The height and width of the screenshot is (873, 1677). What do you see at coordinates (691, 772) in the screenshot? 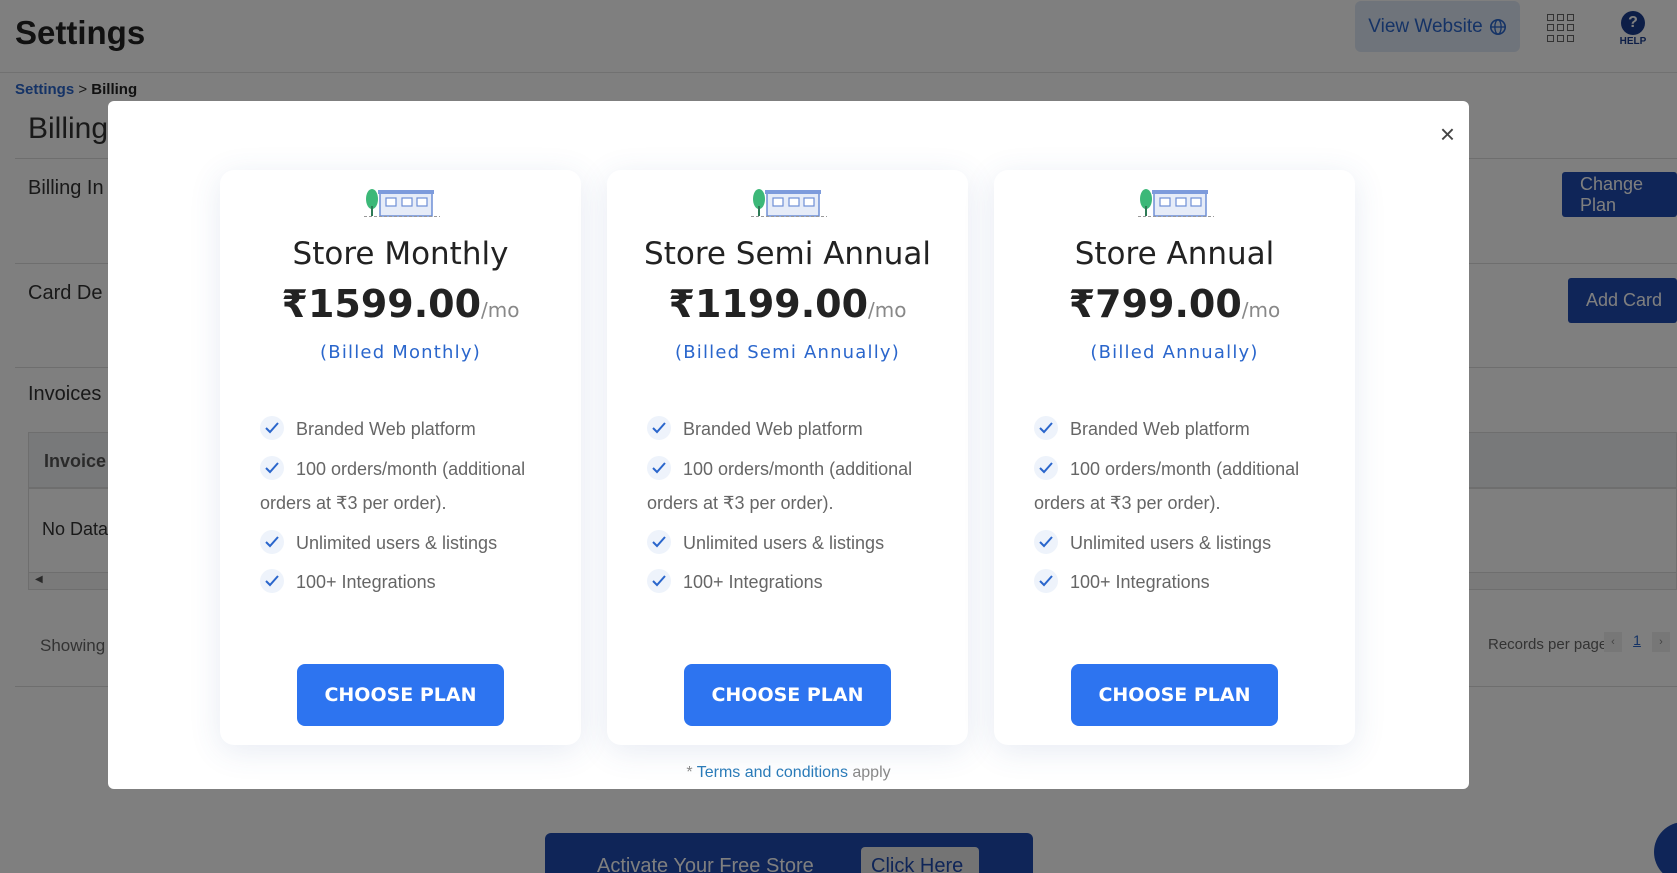
I see `terms-prefix: *` at bounding box center [691, 772].